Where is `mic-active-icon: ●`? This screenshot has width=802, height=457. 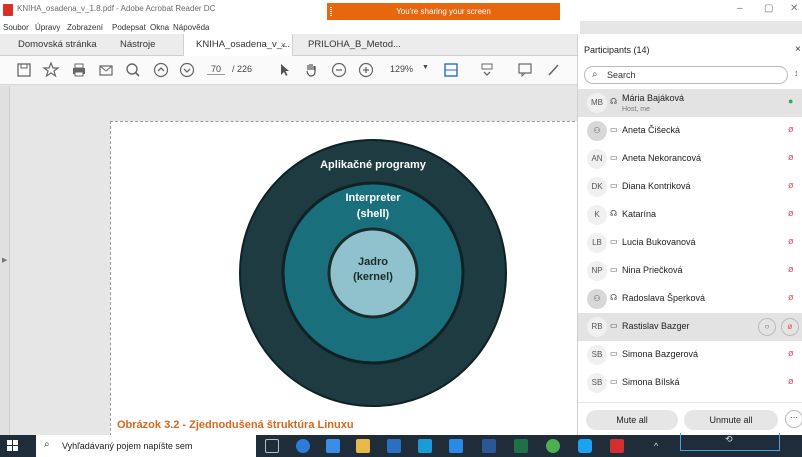 mic-active-icon: ● is located at coordinates (790, 101).